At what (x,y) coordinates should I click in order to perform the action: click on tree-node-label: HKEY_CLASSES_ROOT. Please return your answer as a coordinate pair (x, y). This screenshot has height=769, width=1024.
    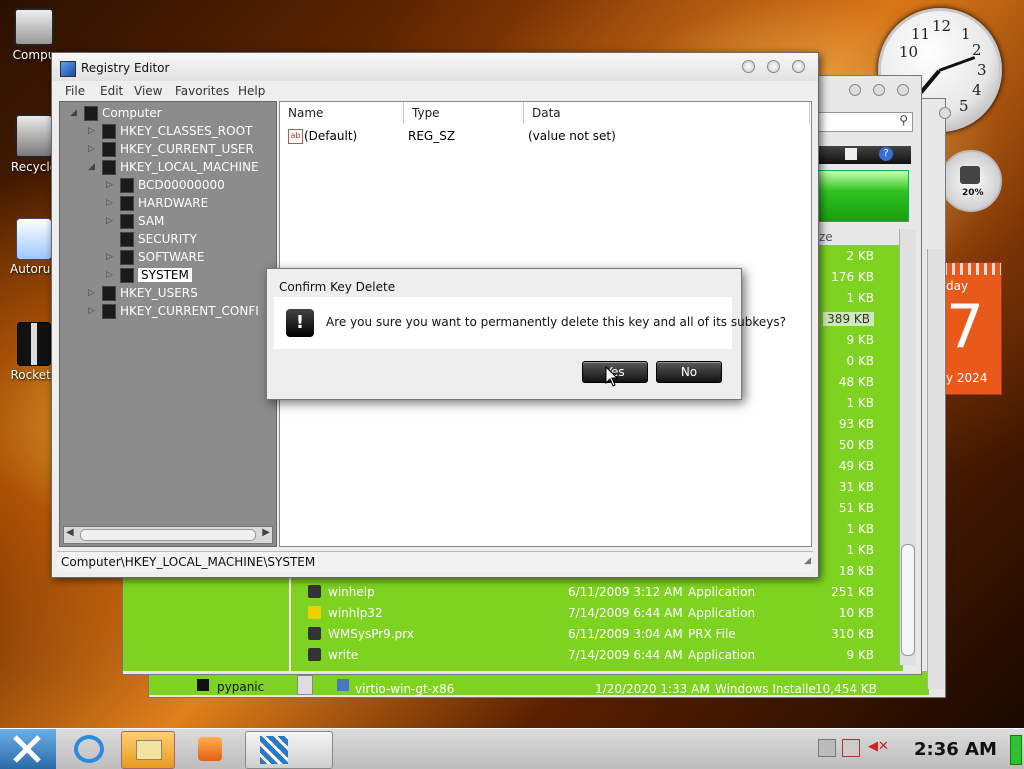
    Looking at the image, I should click on (186, 131).